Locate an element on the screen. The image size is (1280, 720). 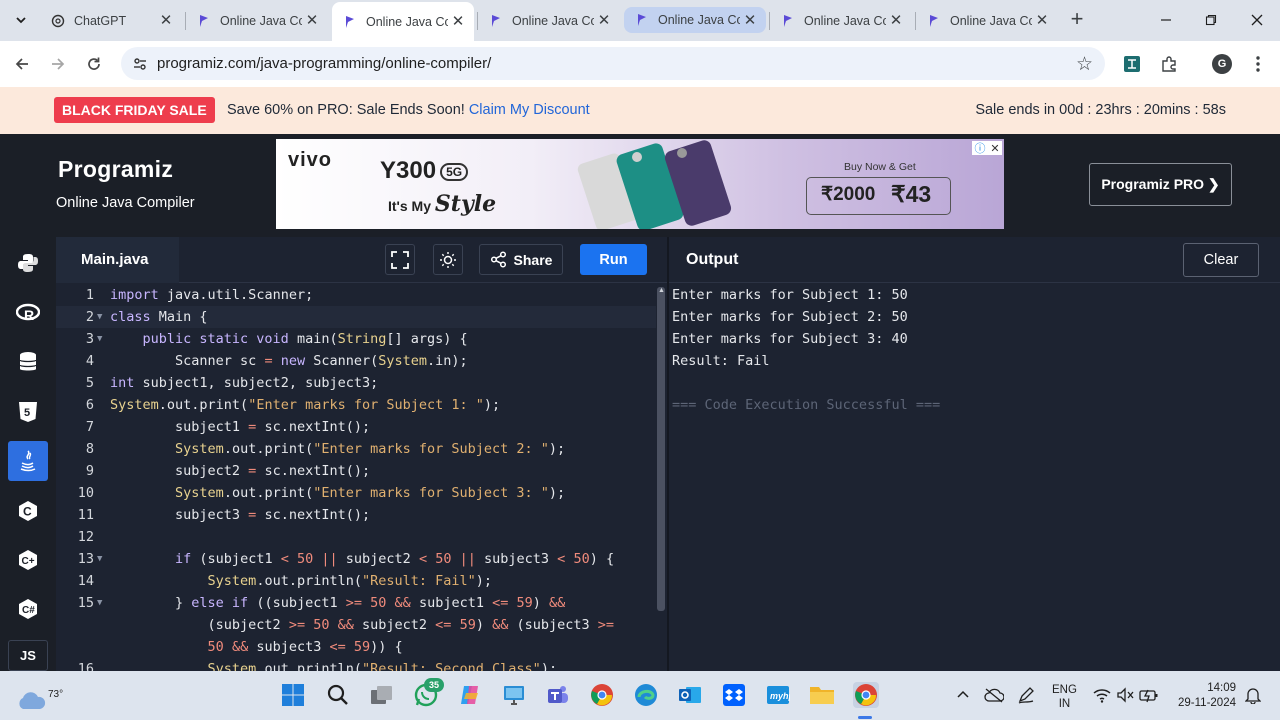
new-tab-button: + is located at coordinates (1077, 19).